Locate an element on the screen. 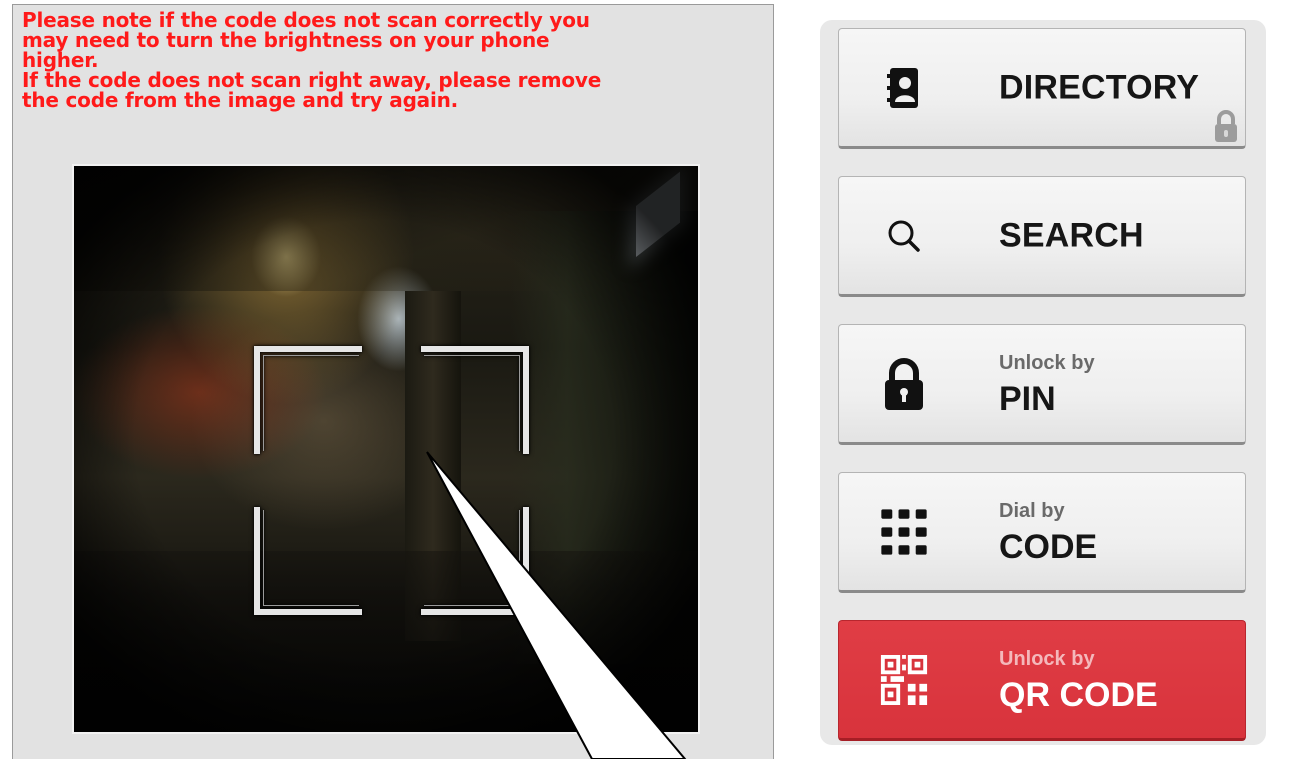  pin-label: PIN is located at coordinates (1027, 399).